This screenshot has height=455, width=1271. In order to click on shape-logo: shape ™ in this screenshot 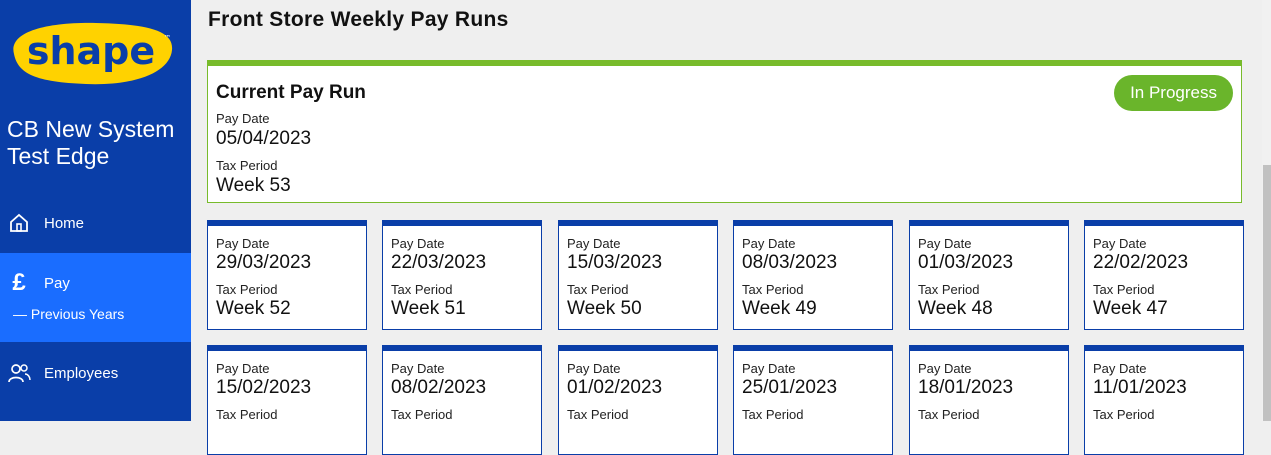, I will do `click(91, 55)`.